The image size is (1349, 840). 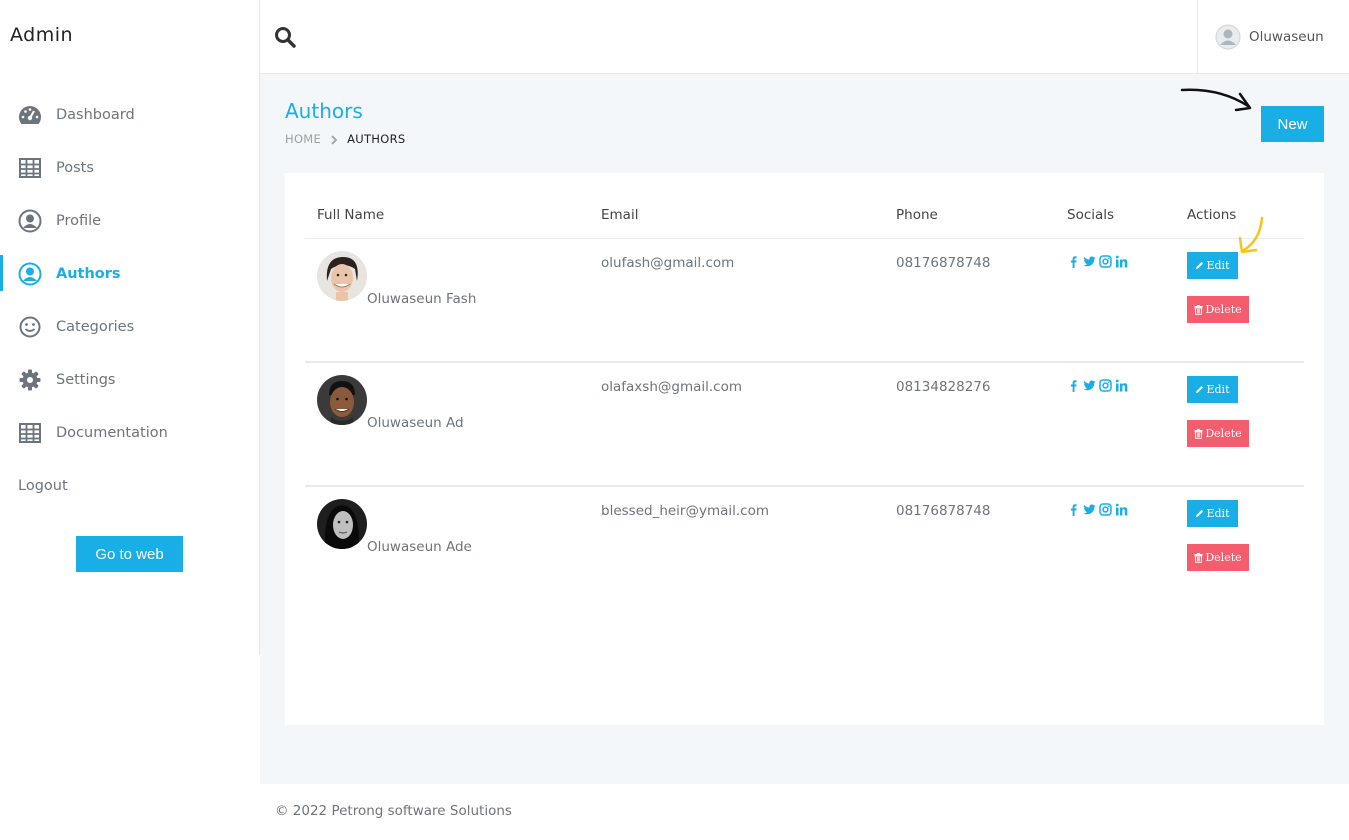 What do you see at coordinates (30, 327) in the screenshot?
I see `smile-icon` at bounding box center [30, 327].